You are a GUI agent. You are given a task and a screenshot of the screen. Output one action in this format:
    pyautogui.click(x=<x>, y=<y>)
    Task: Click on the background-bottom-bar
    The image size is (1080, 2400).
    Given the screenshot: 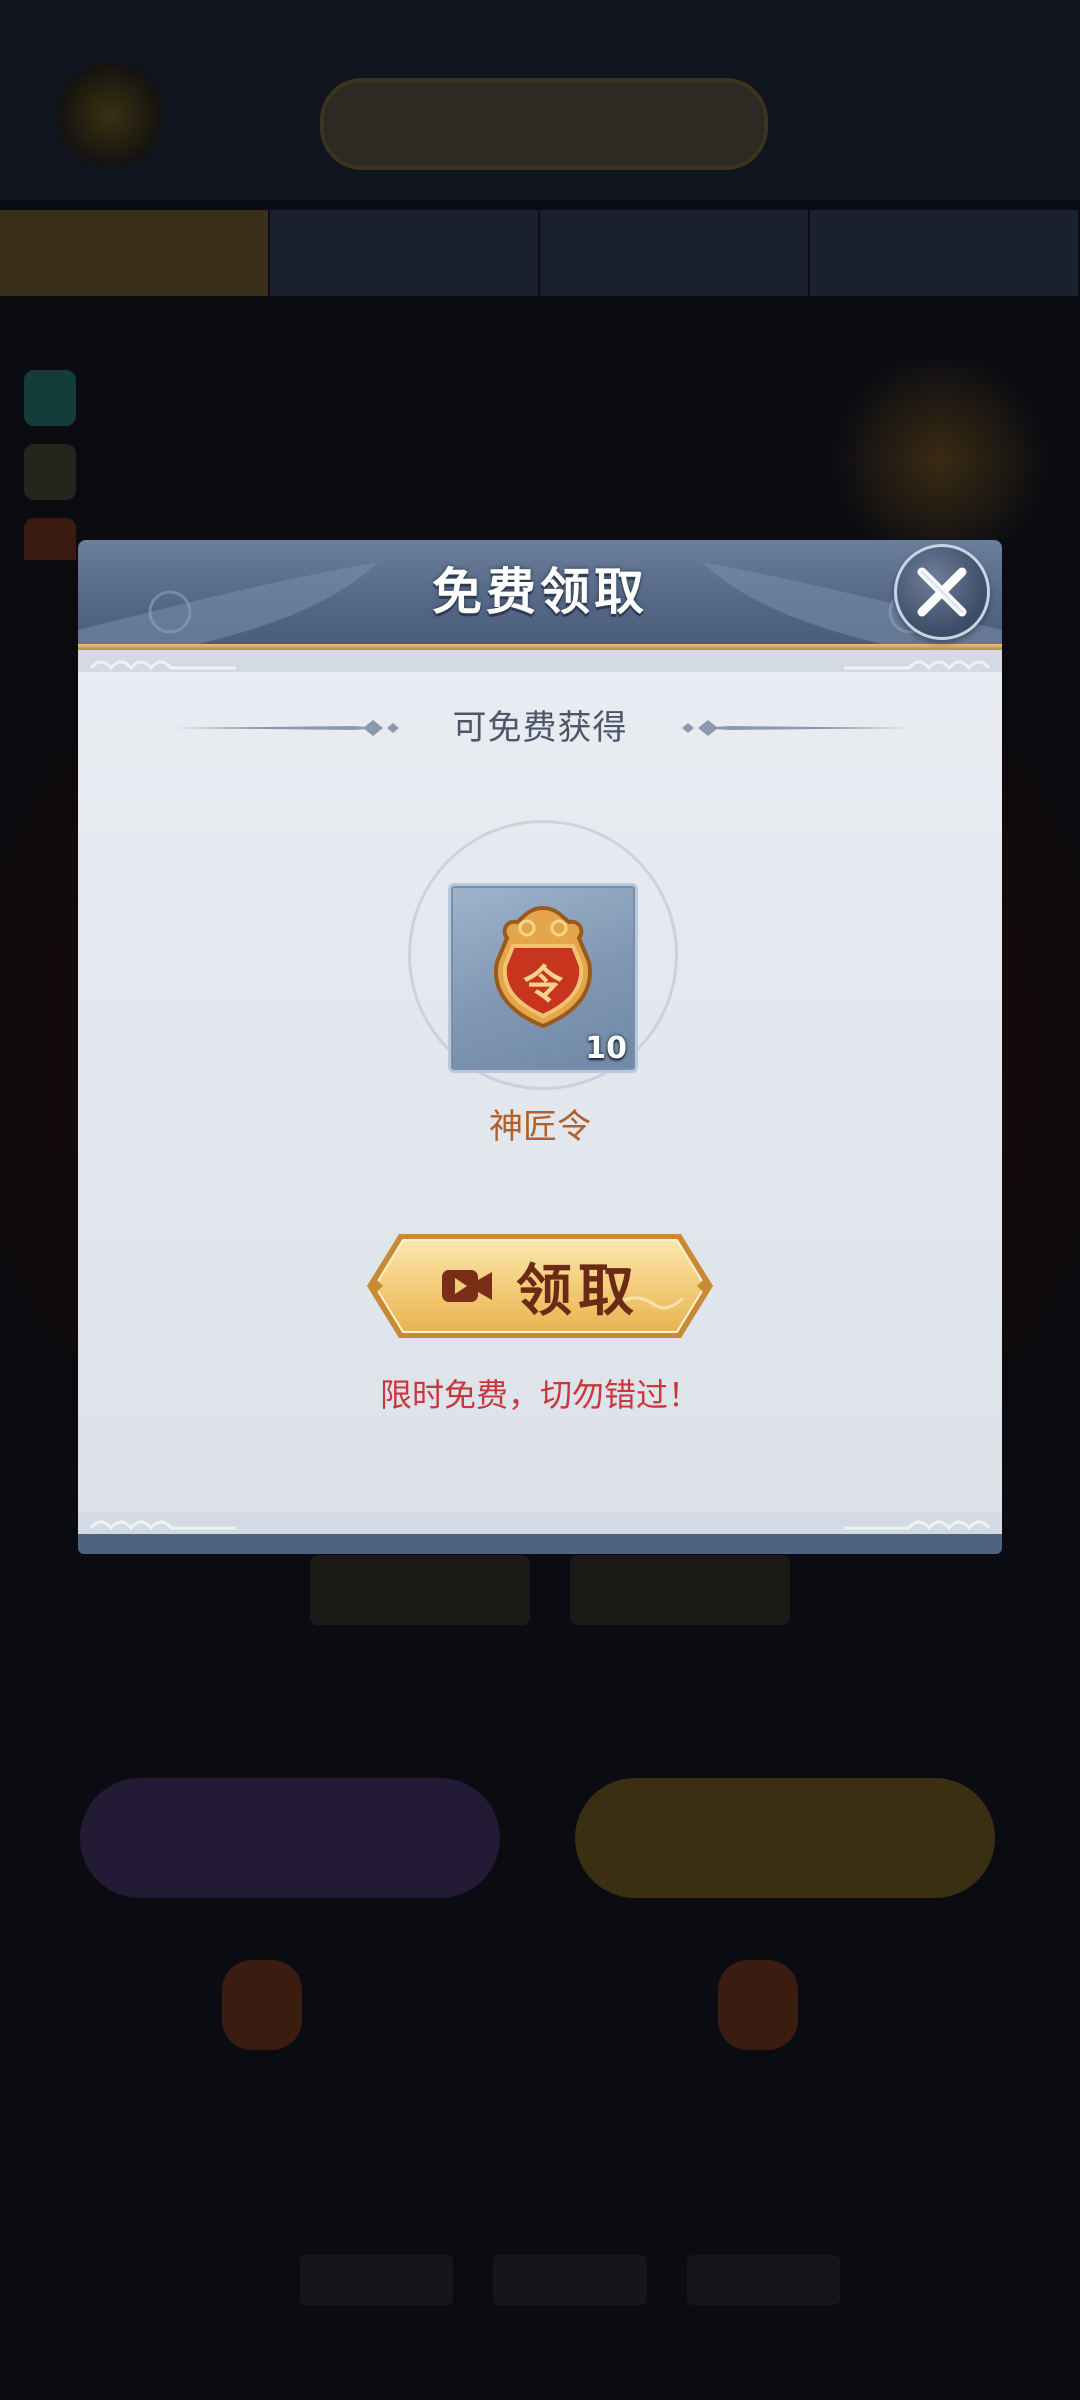 What is the action you would take?
    pyautogui.click(x=570, y=2280)
    